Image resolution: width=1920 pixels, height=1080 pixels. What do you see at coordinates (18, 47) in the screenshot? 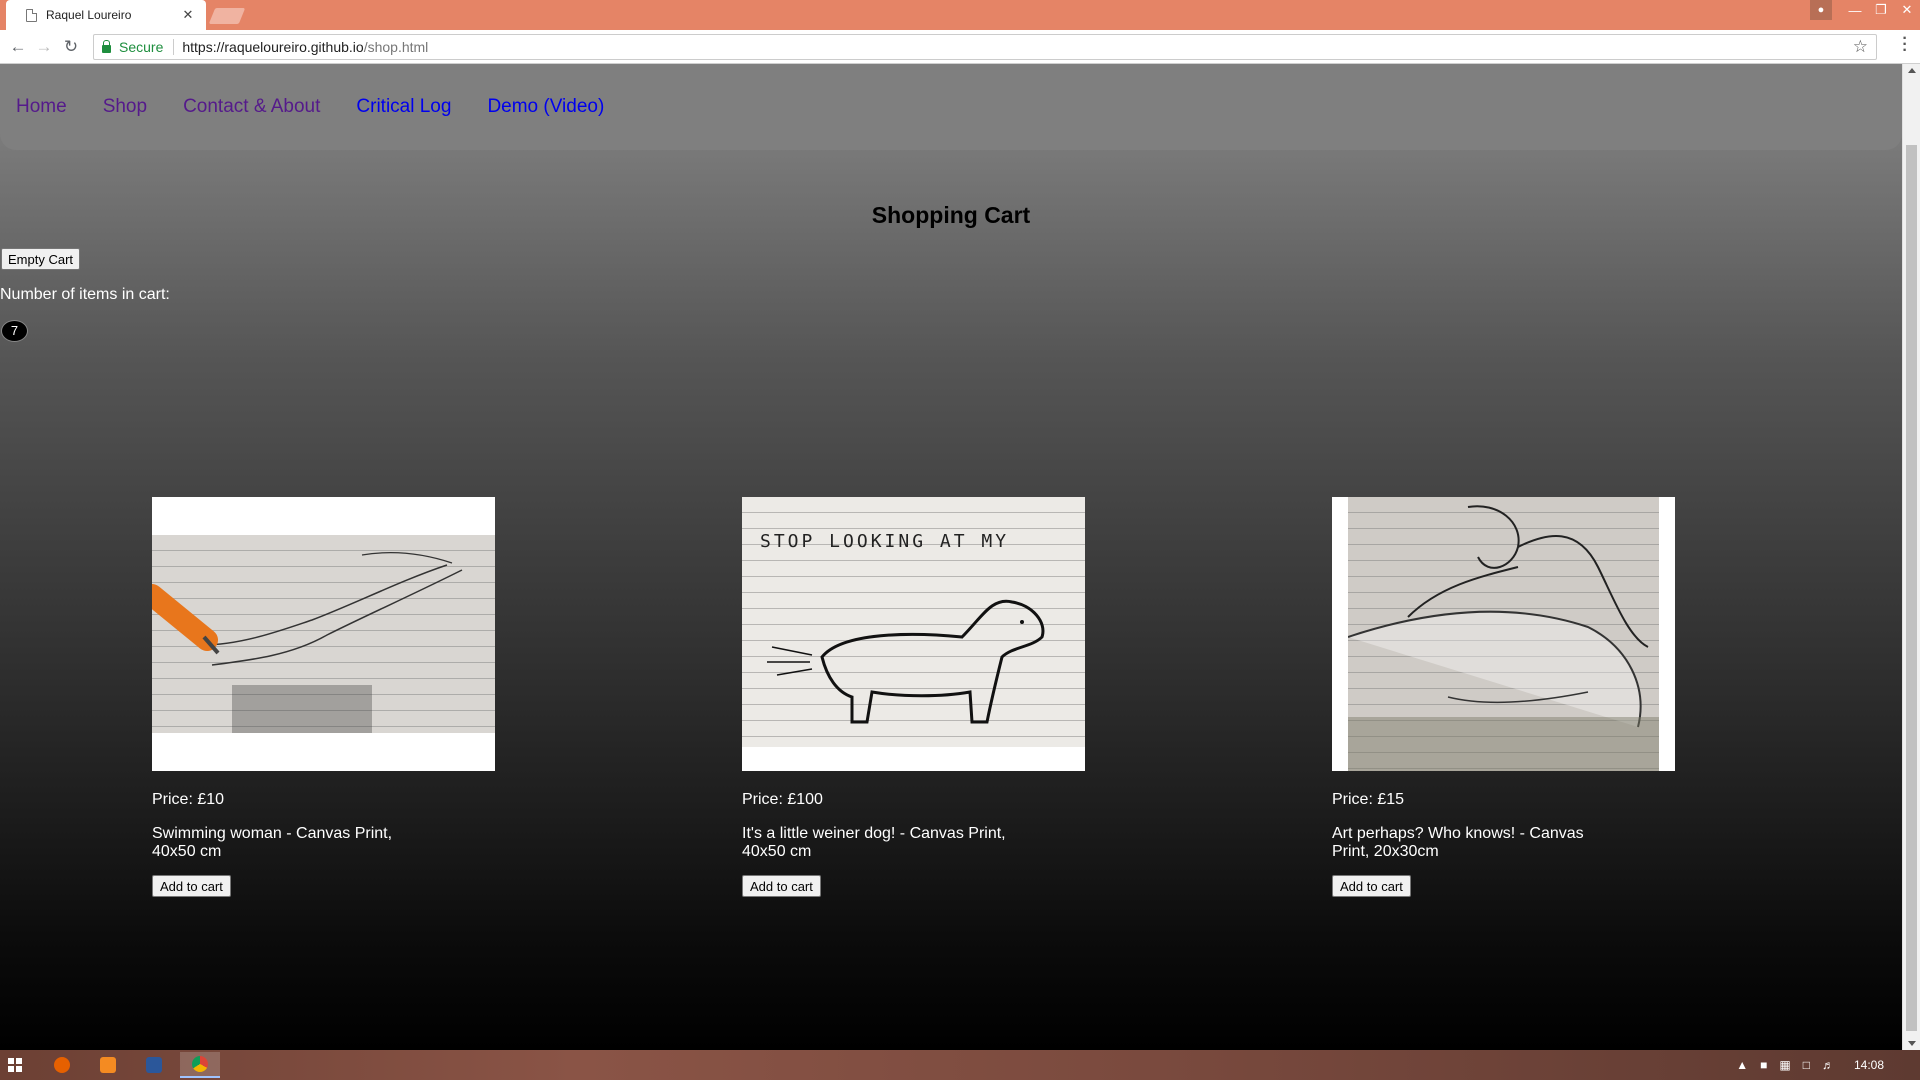
I see `back-arrow-icon: ←` at bounding box center [18, 47].